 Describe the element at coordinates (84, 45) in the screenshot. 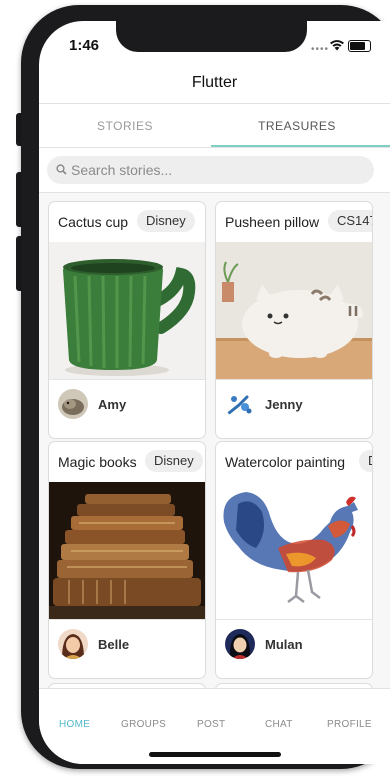

I see `status-time: 1:46` at that location.